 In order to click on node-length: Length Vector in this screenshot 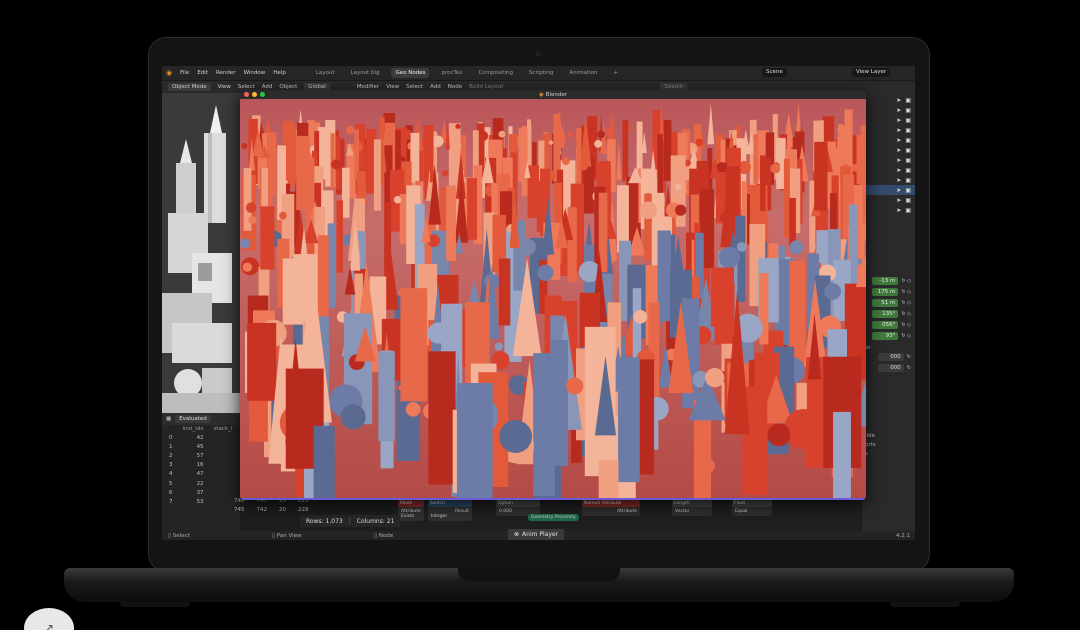, I will do `click(692, 508)`.